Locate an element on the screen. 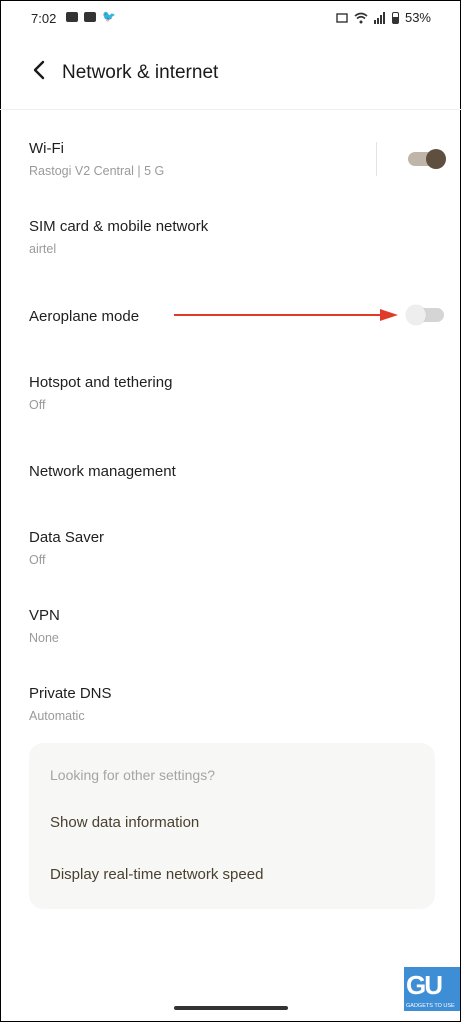 The width and height of the screenshot is (463, 1024). hotspot-status: Off is located at coordinates (37, 405).